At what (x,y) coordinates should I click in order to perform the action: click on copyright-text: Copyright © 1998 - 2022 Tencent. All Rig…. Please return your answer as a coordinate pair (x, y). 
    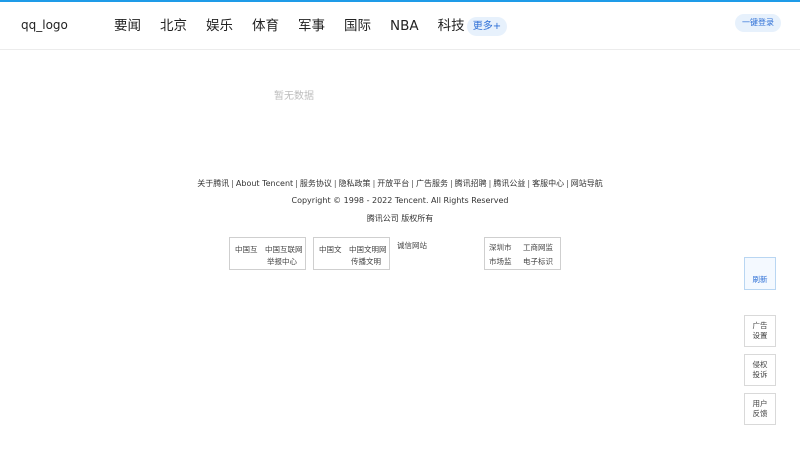
    Looking at the image, I should click on (400, 200).